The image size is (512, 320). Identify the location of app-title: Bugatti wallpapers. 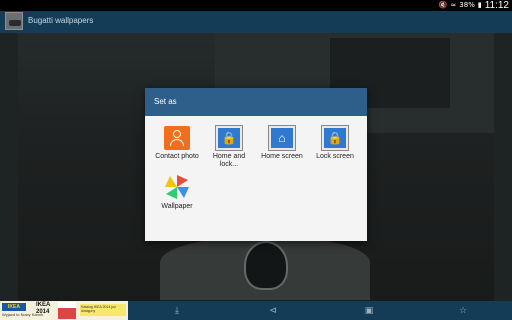
(61, 20).